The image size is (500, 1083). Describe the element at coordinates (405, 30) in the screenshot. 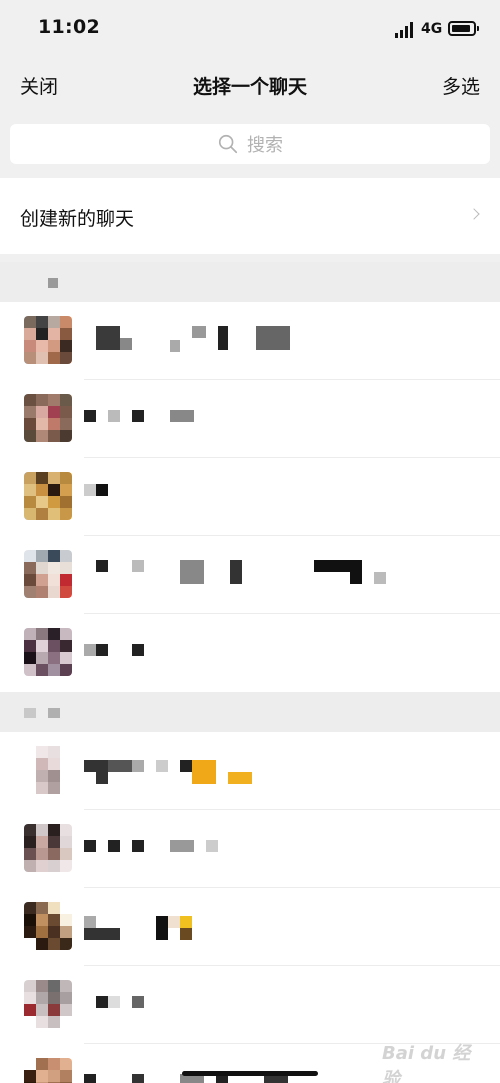

I see `signal-icon` at that location.